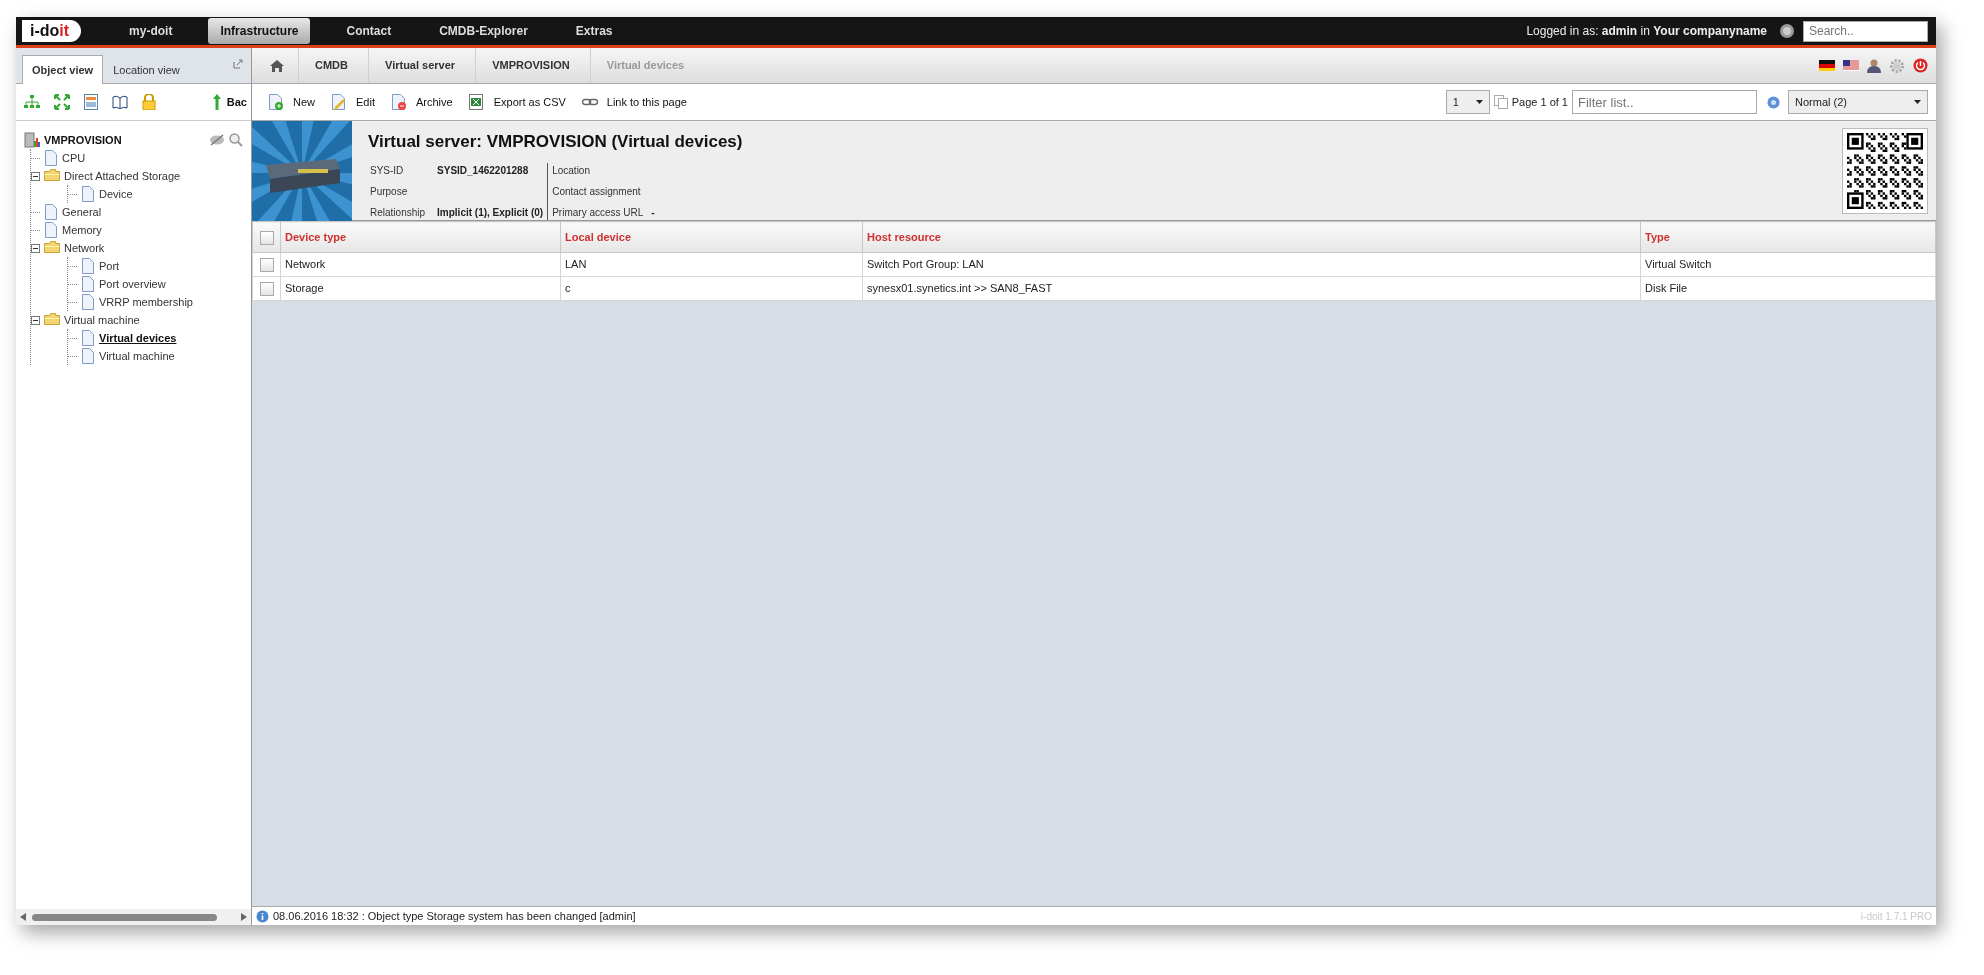  I want to click on toolbar-button: Archive, so click(422, 102).